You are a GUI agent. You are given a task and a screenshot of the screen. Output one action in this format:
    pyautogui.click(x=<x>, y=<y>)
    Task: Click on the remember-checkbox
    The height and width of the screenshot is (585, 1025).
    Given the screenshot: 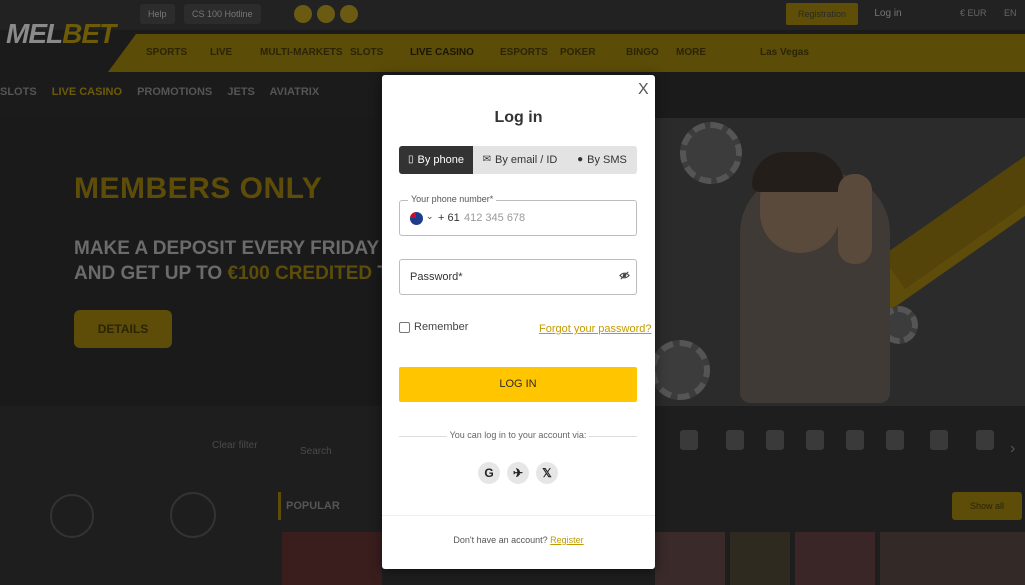 What is the action you would take?
    pyautogui.click(x=404, y=327)
    